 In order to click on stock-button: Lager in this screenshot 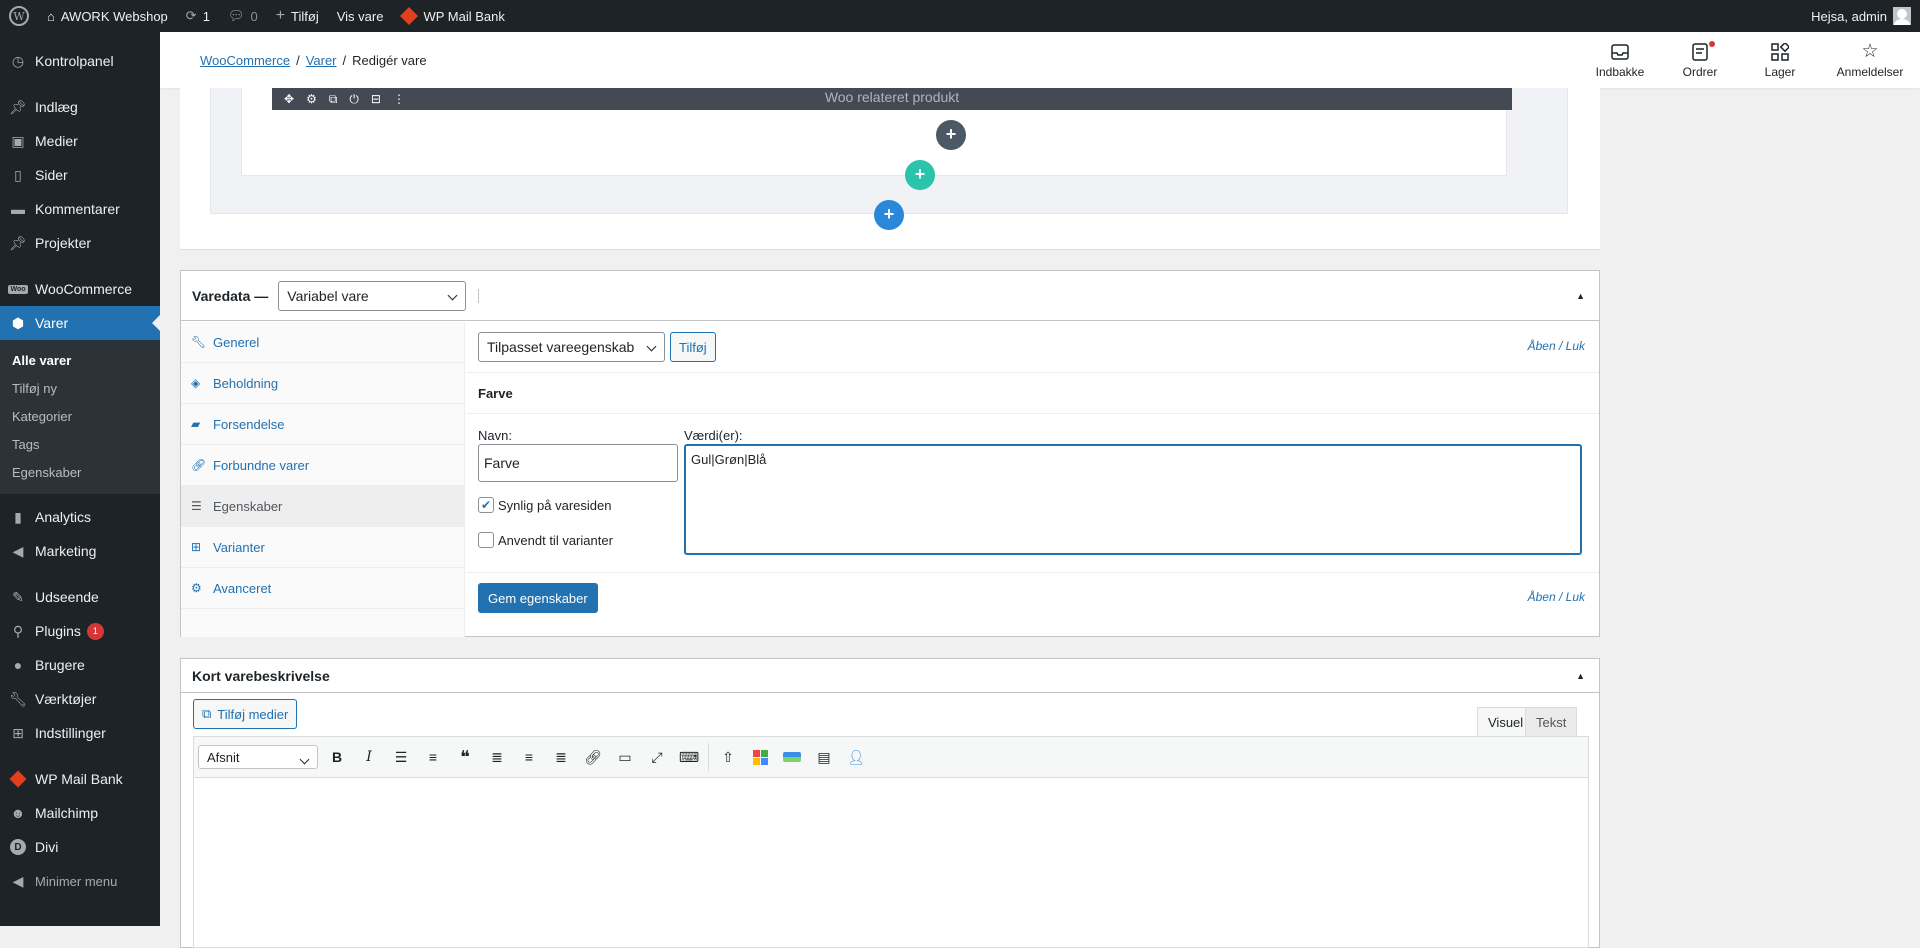, I will do `click(1780, 60)`.